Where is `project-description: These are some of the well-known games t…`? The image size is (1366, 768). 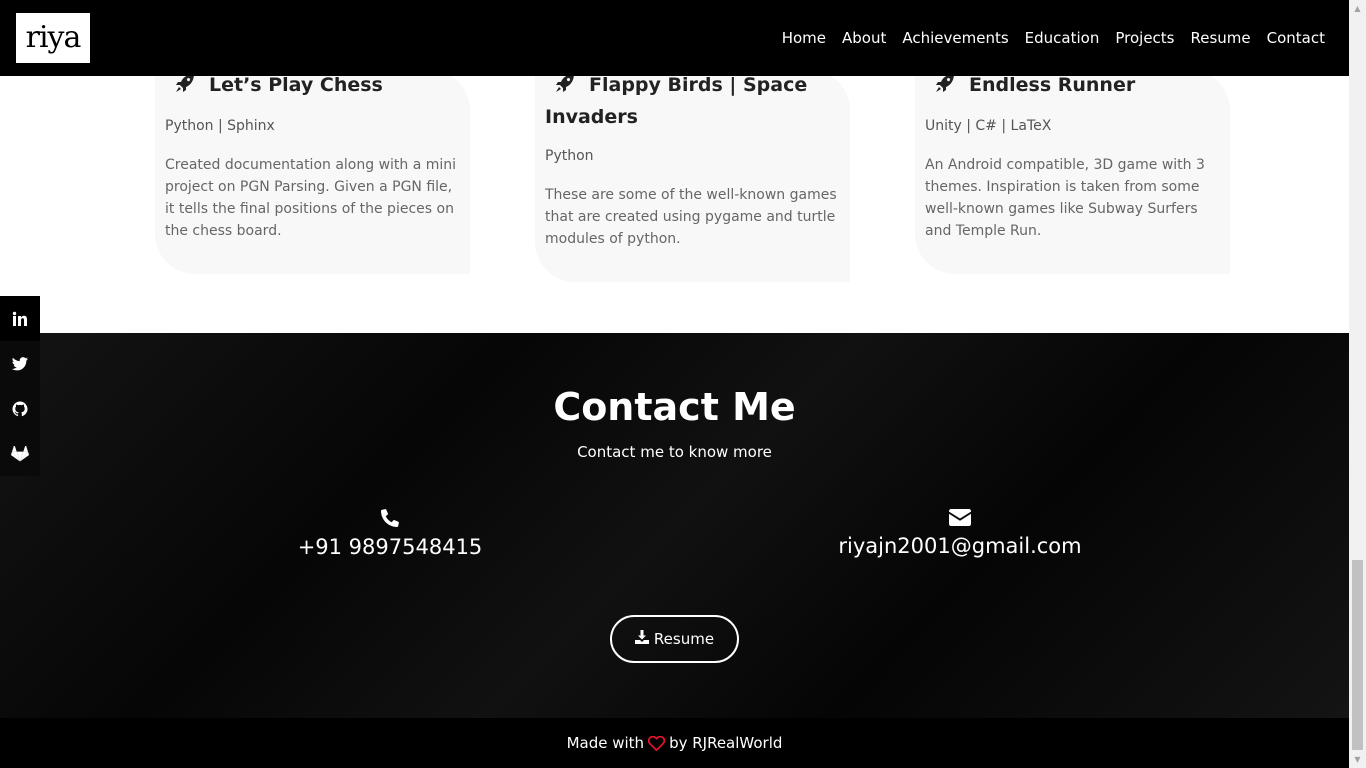 project-description: These are some of the well-known games t… is located at coordinates (691, 217).